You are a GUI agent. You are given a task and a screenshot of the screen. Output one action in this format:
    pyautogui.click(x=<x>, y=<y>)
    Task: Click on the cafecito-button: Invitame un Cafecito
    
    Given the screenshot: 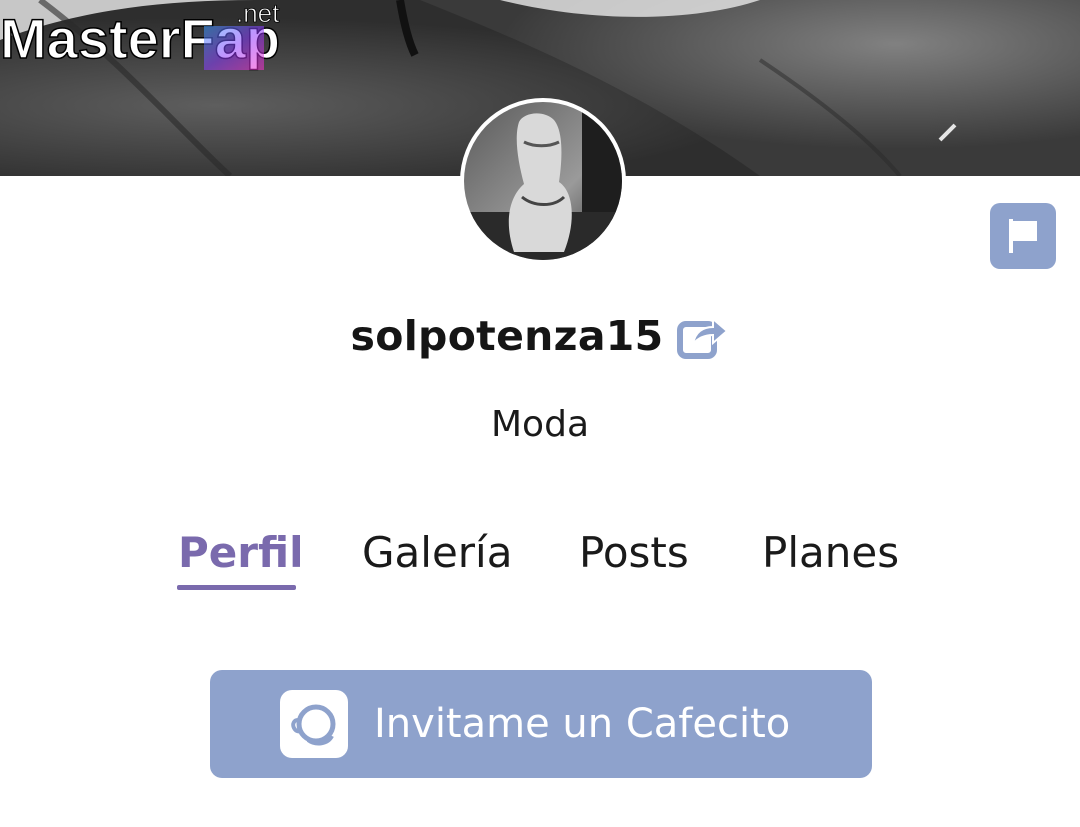 What is the action you would take?
    pyautogui.click(x=541, y=724)
    